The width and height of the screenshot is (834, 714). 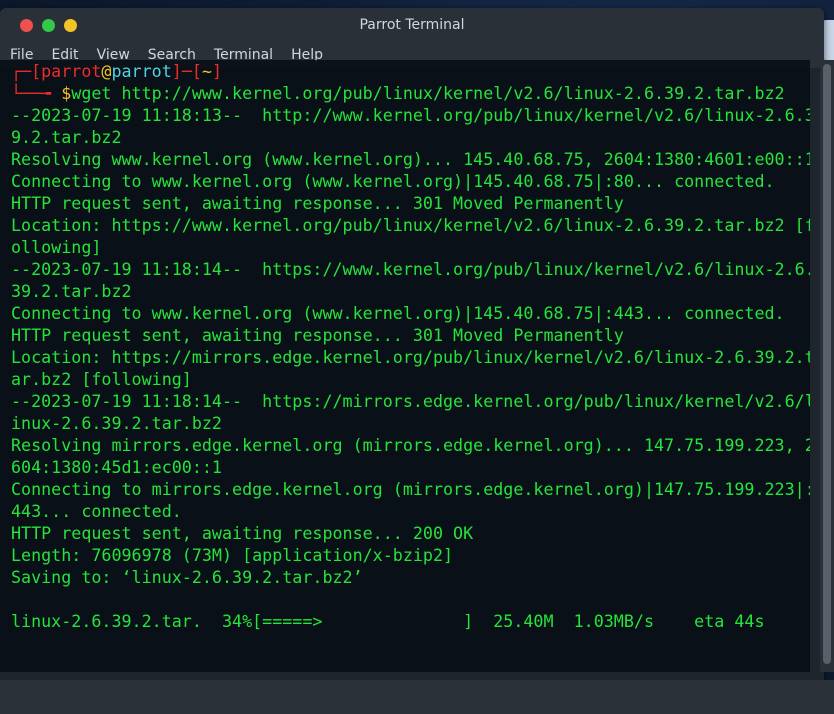 What do you see at coordinates (66, 93) in the screenshot?
I see `prompt-dollar: $` at bounding box center [66, 93].